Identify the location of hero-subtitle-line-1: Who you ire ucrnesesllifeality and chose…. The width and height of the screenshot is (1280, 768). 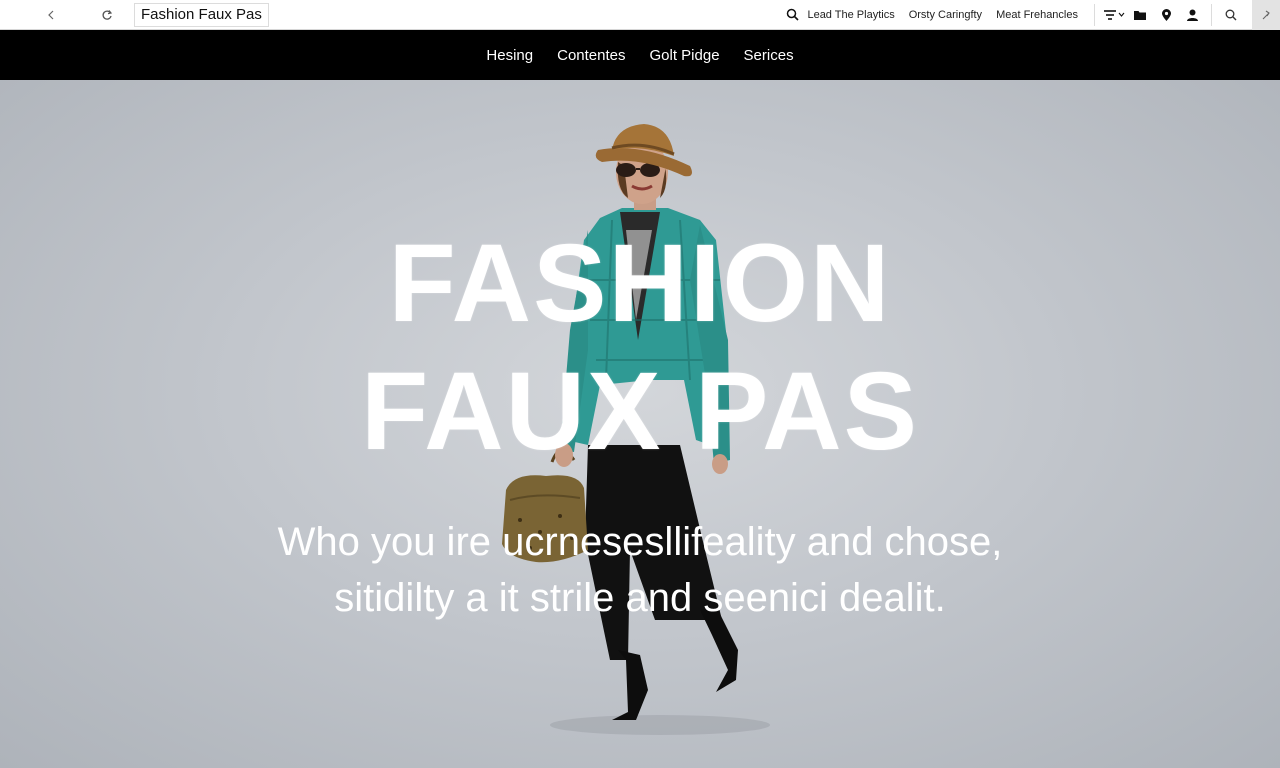
(640, 542).